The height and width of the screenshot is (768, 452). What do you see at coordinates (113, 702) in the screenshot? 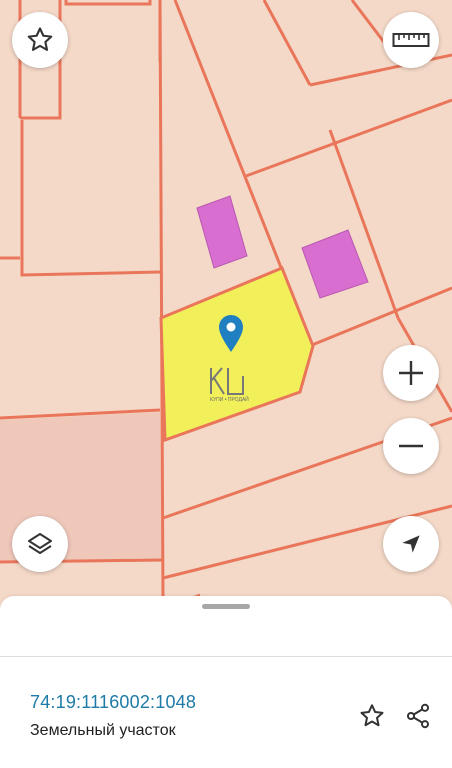
I see `cadastral-number: 74:19:1116002:1048` at bounding box center [113, 702].